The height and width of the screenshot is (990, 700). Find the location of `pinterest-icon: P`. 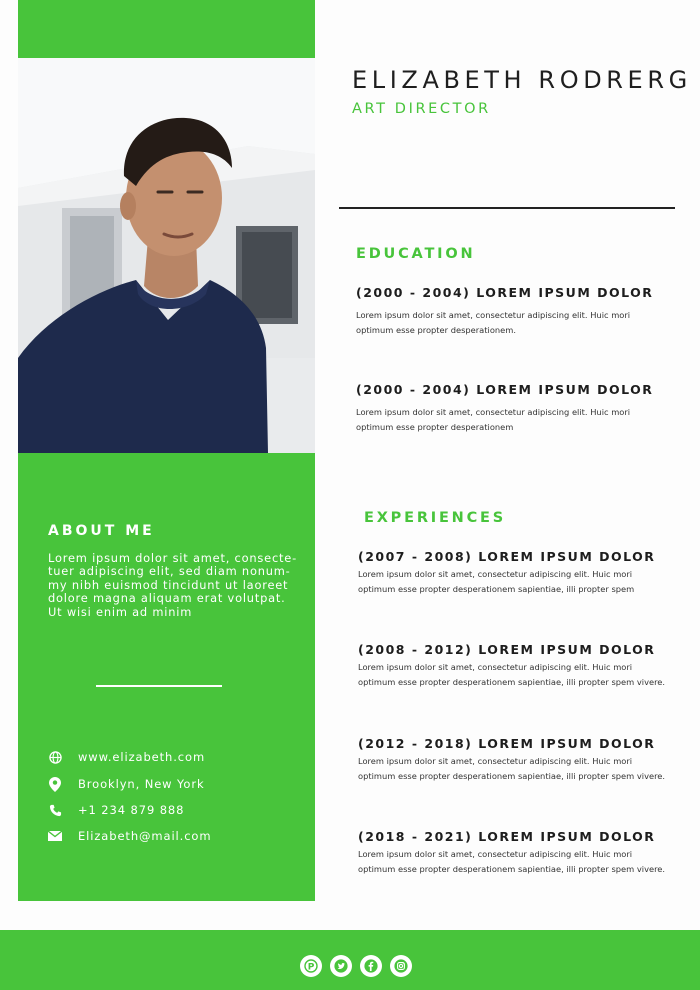

pinterest-icon: P is located at coordinates (311, 966).